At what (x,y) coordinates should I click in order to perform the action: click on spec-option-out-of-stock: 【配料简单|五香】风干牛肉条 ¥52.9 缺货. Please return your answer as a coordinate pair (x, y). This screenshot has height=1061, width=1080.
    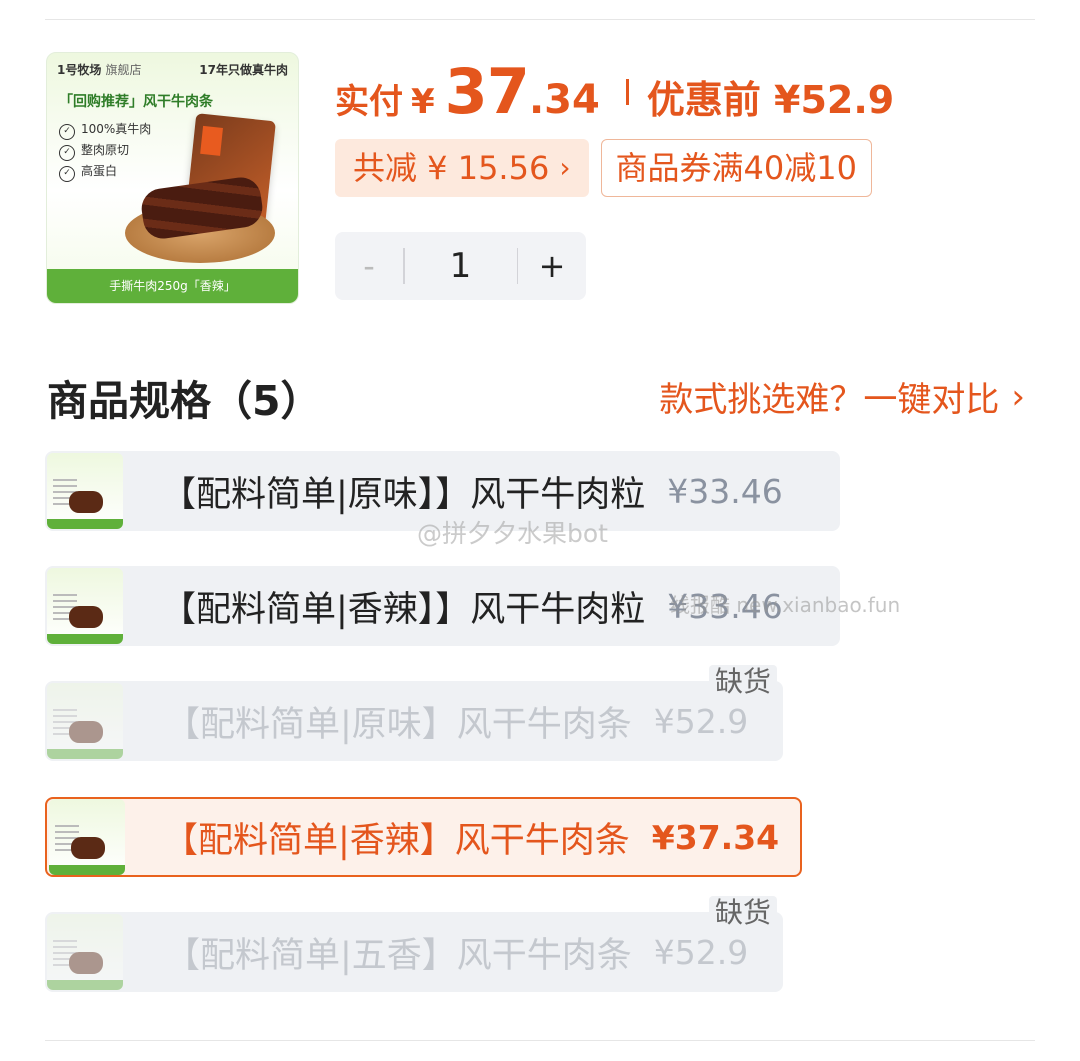
    Looking at the image, I should click on (414, 944).